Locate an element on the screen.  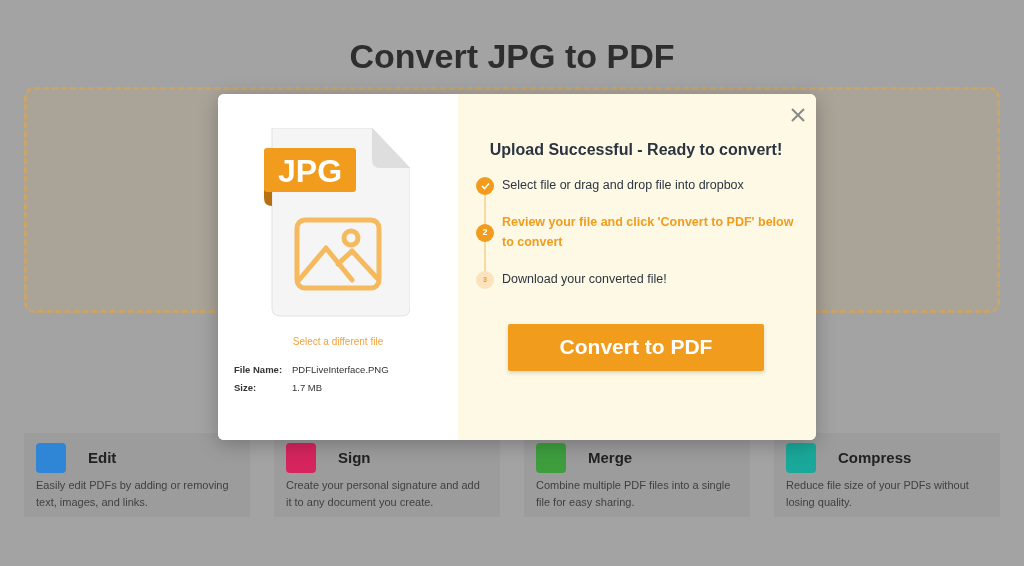
page-title: Convert JPG to PDF is located at coordinates (512, 56).